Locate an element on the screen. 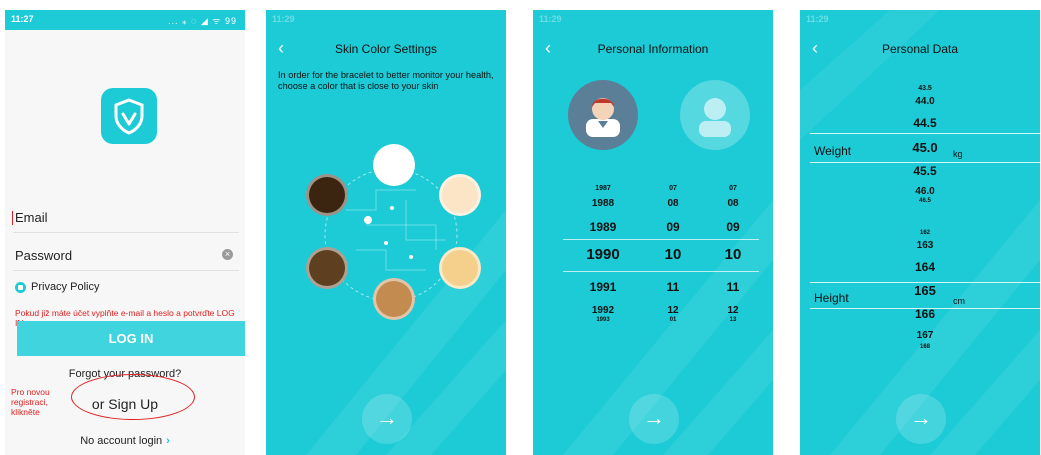 This screenshot has width=1041, height=455. weight-picker: 43.5 44.0 44.5 45.0 45.5 46.0 46.5 is located at coordinates (925, 147).